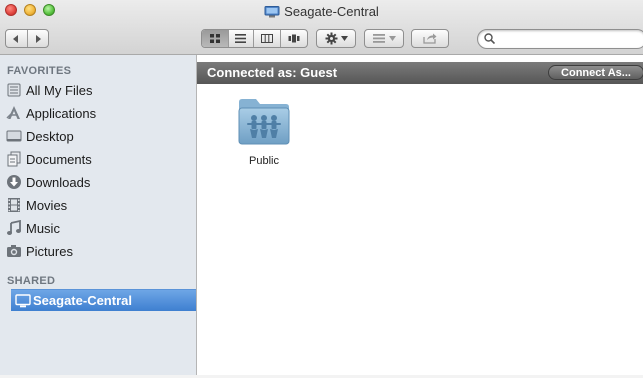  I want to click on sidebar-item-label: Movies, so click(47, 205).